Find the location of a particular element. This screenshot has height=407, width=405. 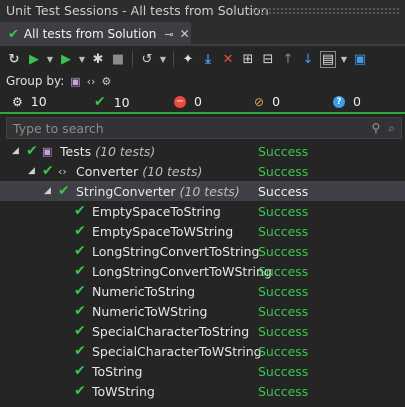

total-count: ⚙ 10 is located at coordinates (29, 101).